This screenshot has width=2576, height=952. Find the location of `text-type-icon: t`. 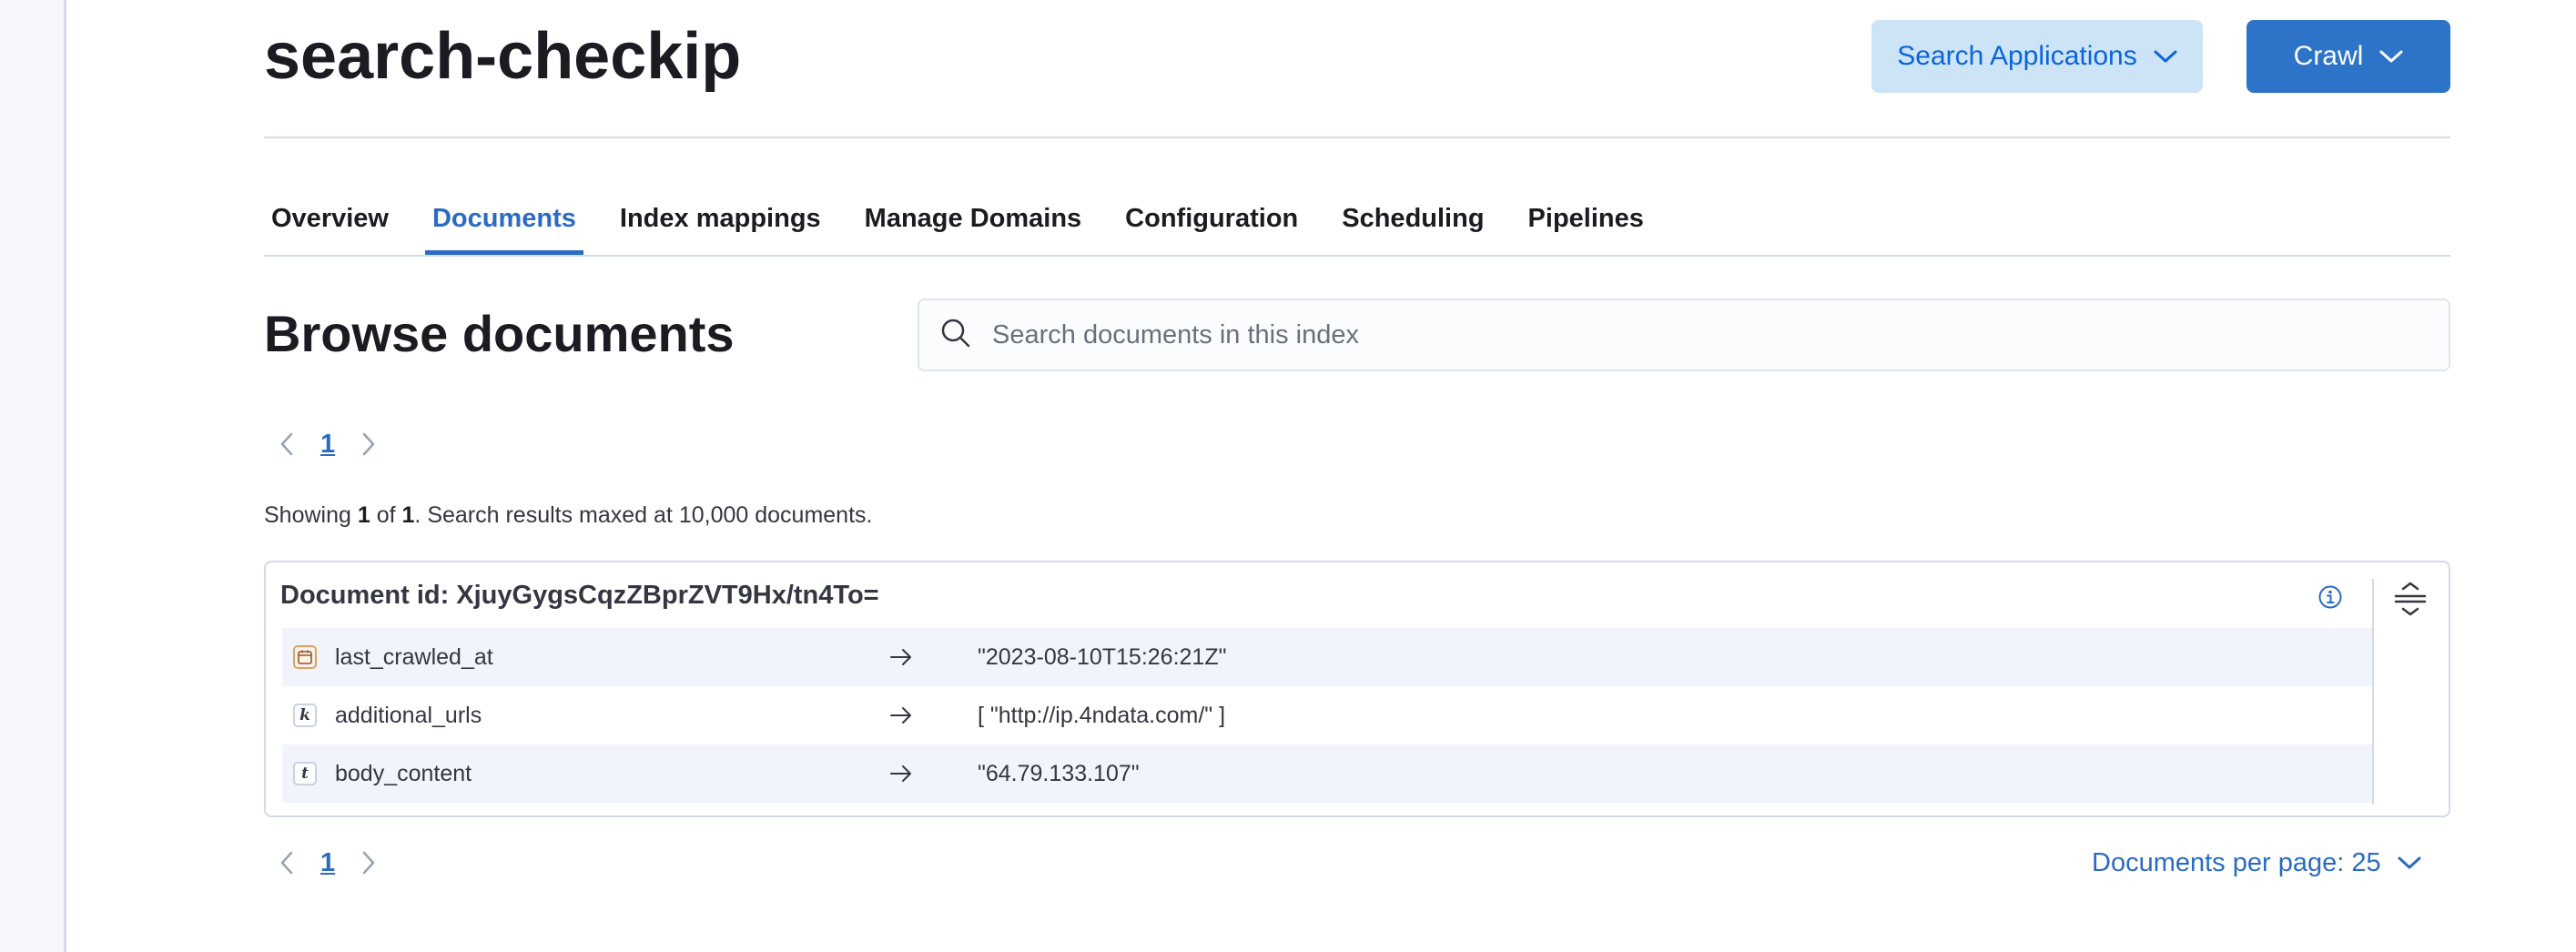

text-type-icon: t is located at coordinates (305, 774).